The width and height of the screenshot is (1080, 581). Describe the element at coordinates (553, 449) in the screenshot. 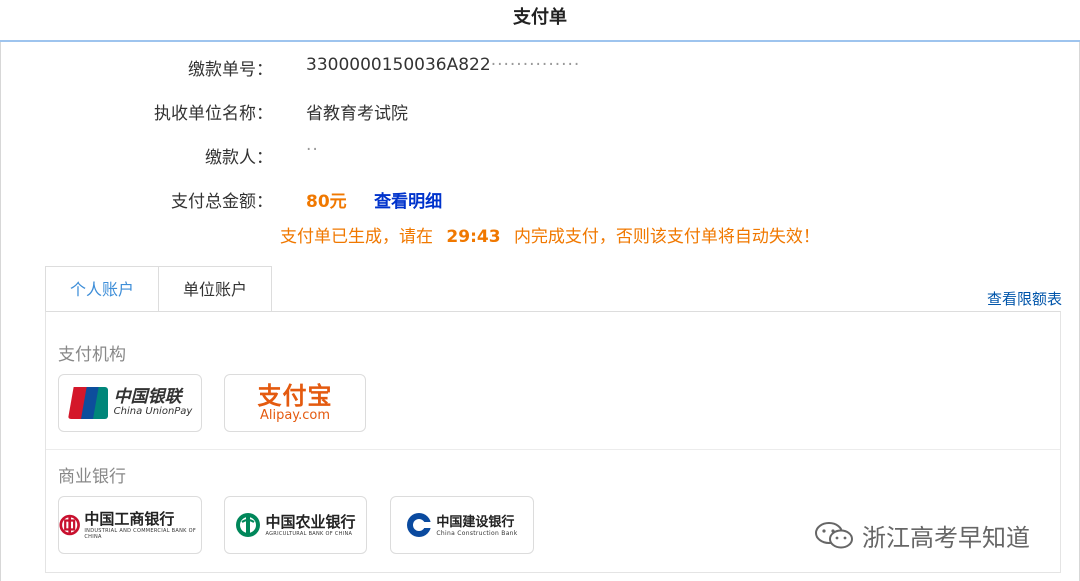

I see `section-divider` at that location.